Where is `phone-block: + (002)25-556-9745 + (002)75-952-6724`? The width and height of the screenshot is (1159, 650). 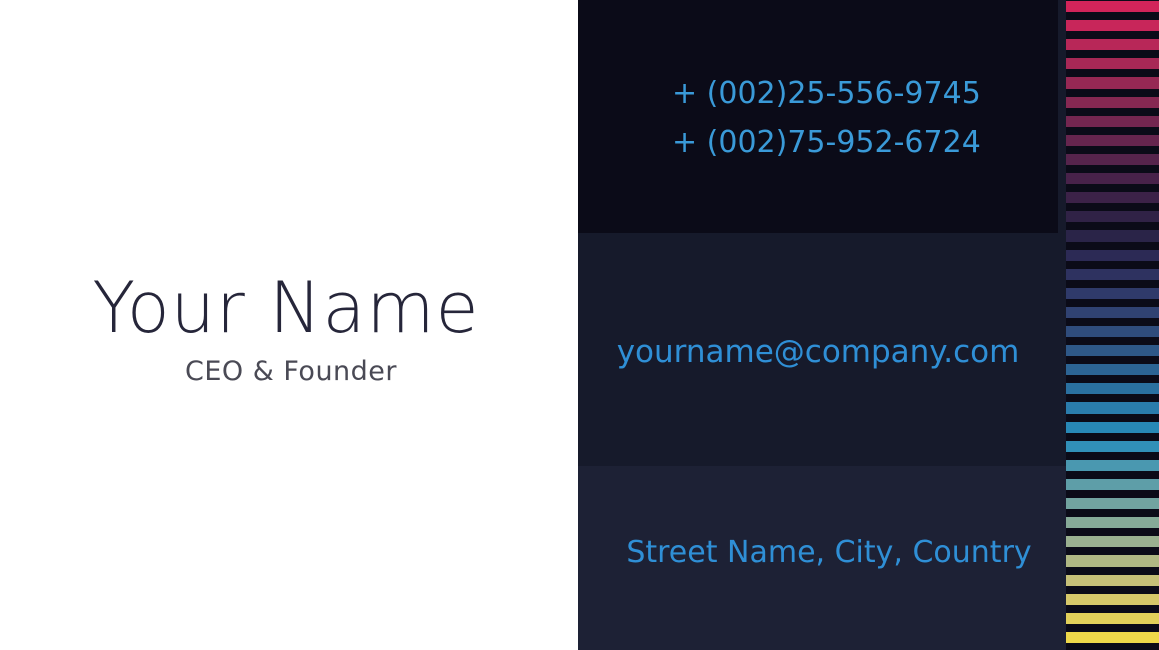
phone-block: + (002)25-556-9745 + (002)75-952-6724 is located at coordinates (818, 116).